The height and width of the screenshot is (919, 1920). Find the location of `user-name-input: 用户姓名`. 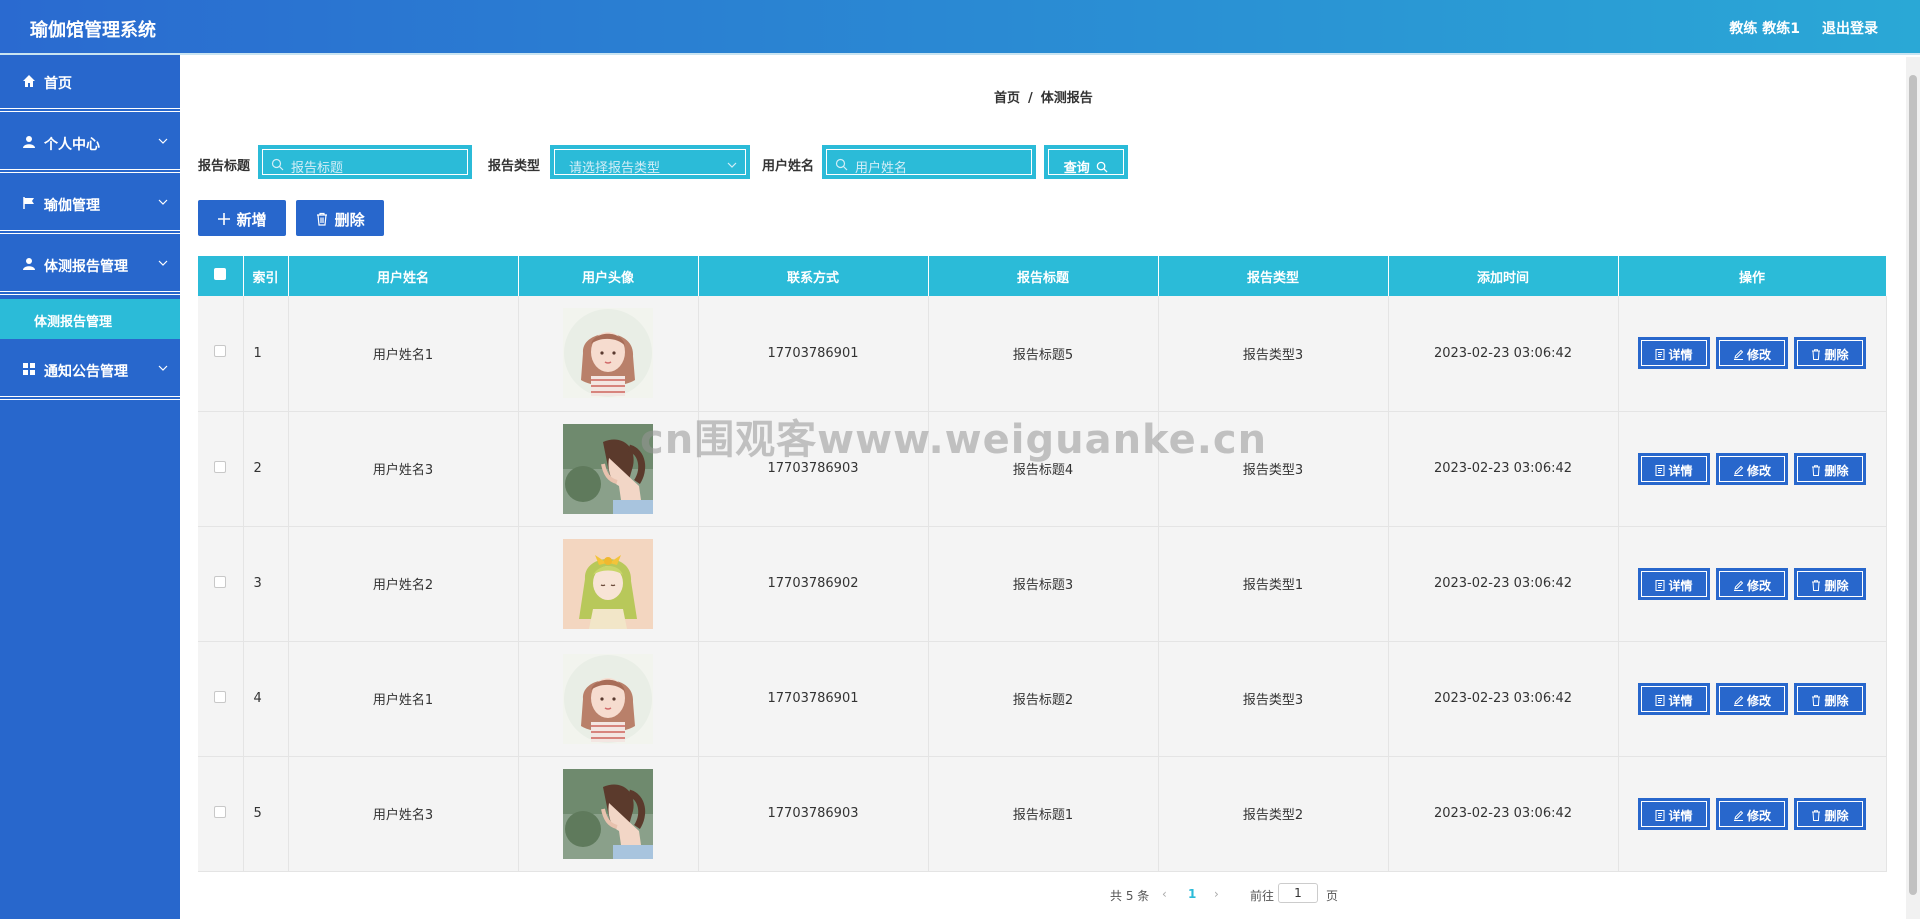

user-name-input: 用户姓名 is located at coordinates (929, 162).